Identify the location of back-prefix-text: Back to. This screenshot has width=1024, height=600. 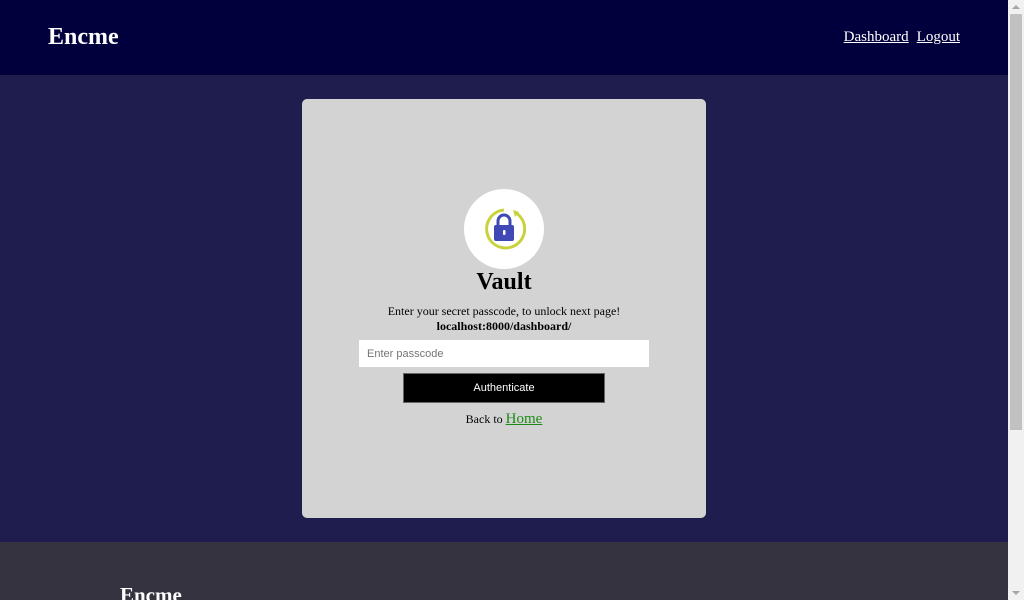
(484, 419).